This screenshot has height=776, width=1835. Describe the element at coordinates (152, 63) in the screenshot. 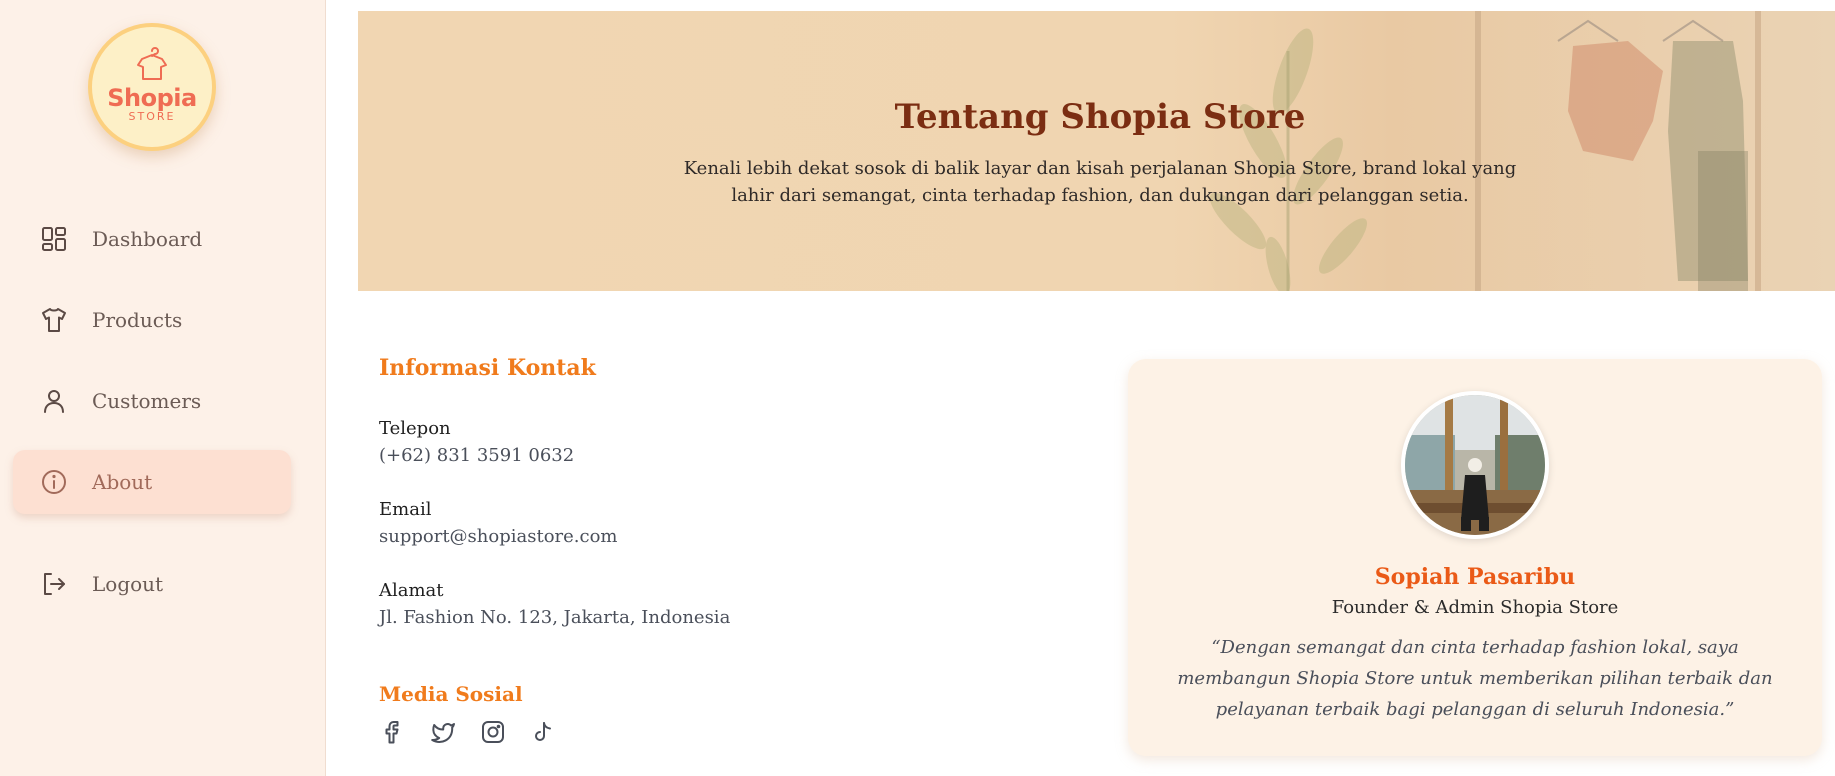

I see `hanger-shirt-icon` at that location.